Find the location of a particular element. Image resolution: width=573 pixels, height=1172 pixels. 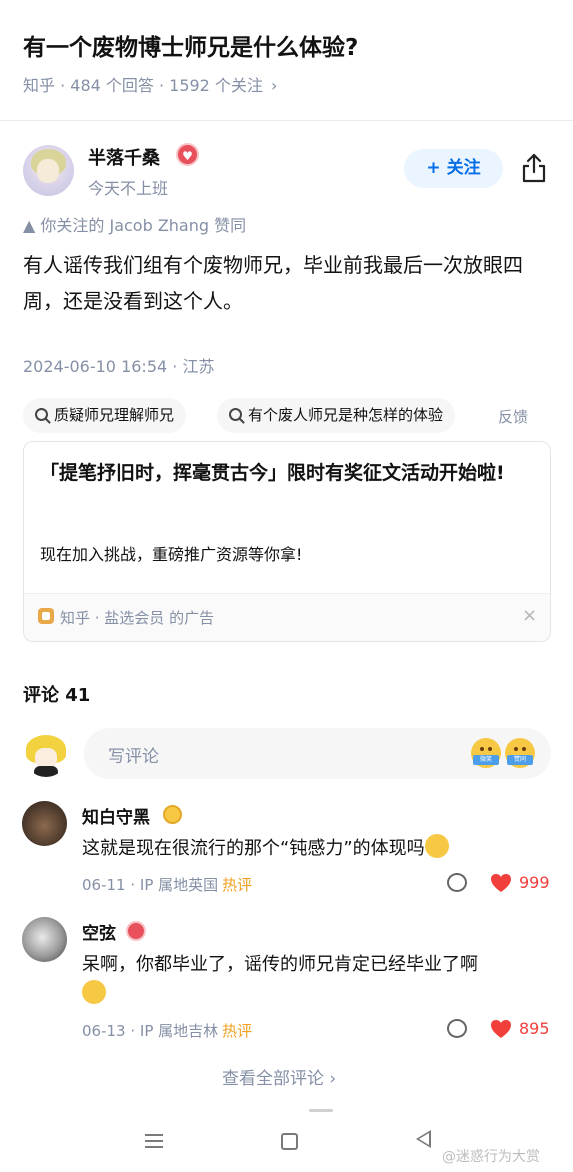

answer-date: 2024-06-10 16:54 · 江苏 is located at coordinates (119, 366).